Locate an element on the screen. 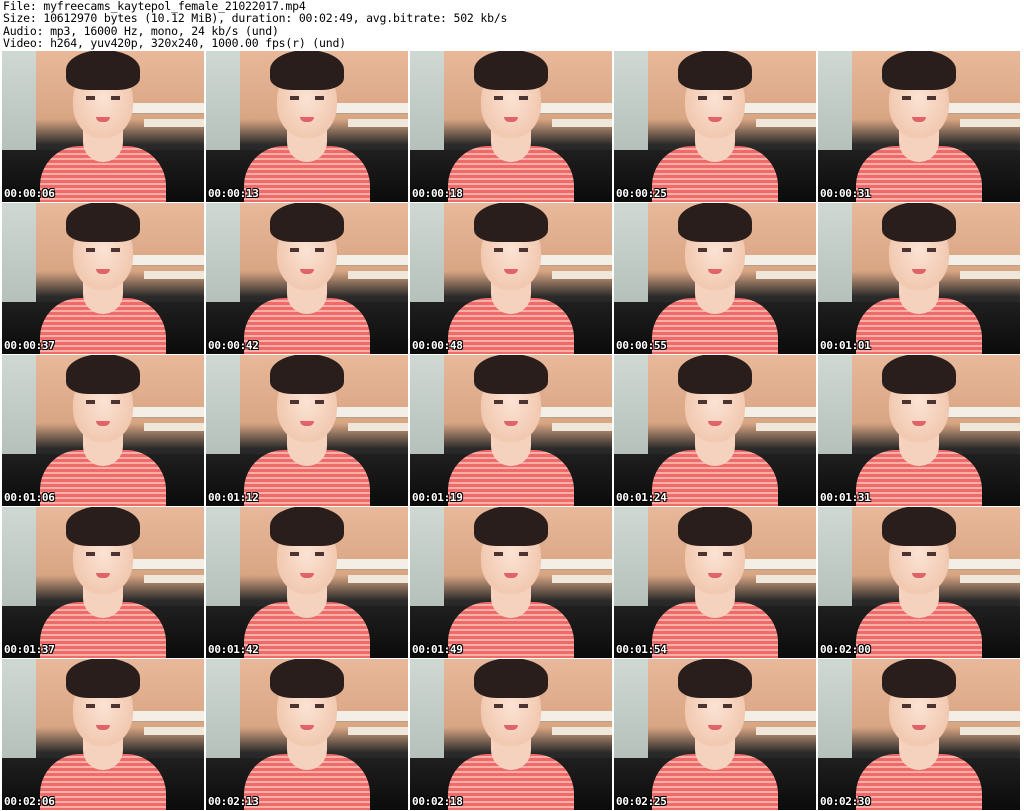  video-thumbnail: 00:02:00 is located at coordinates (919, 582).